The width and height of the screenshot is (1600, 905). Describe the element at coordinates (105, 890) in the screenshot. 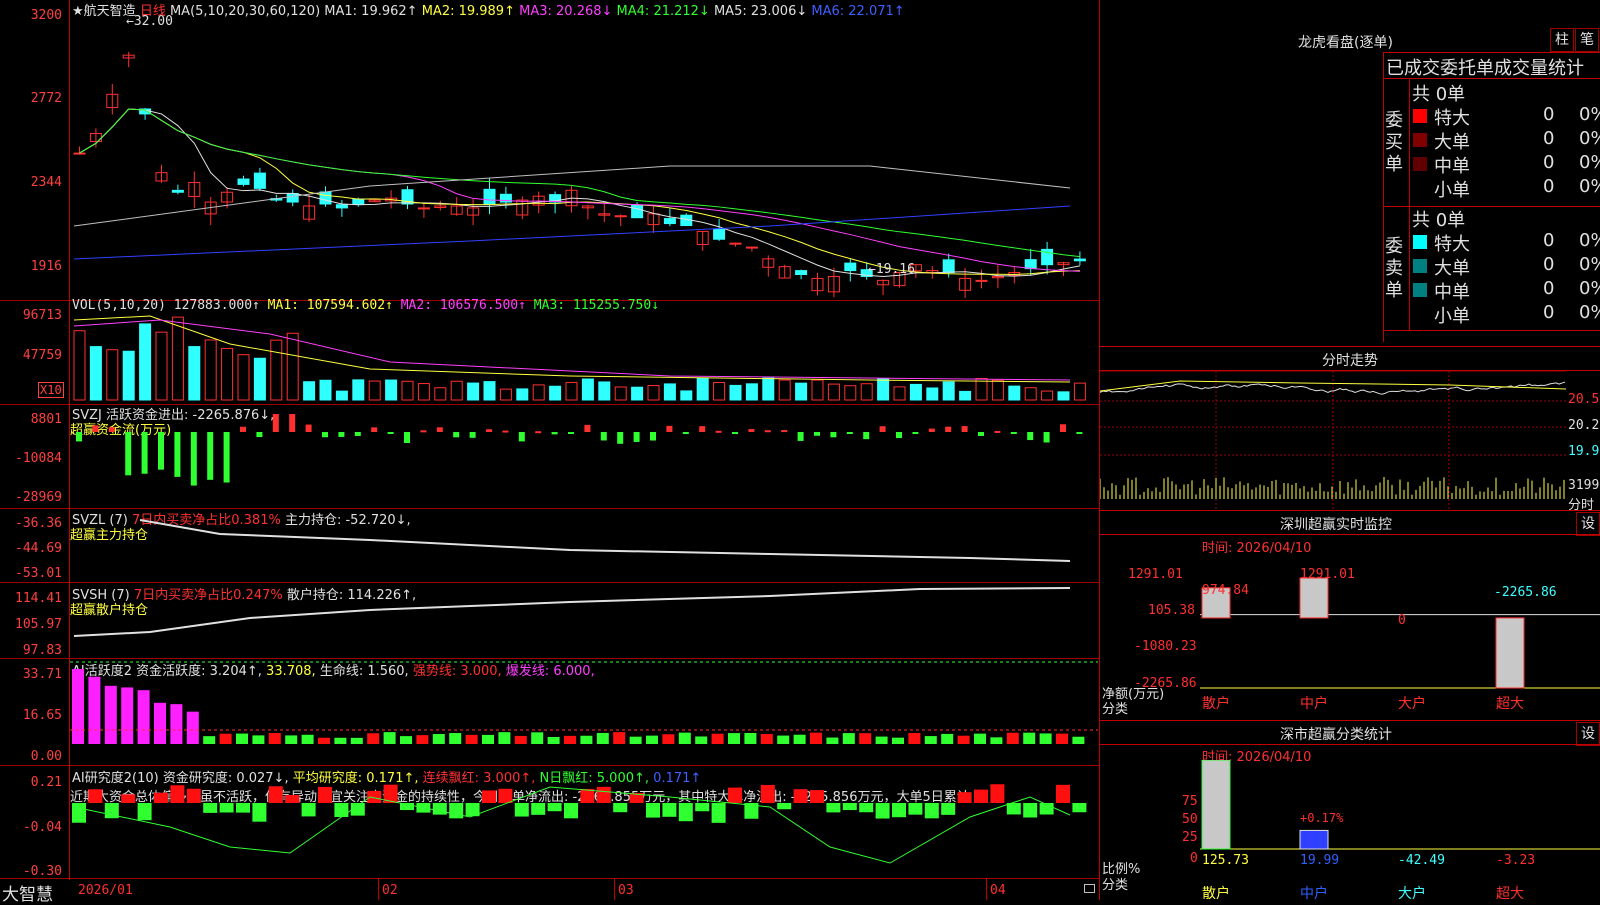

I see `date-tick: 2026/01` at that location.